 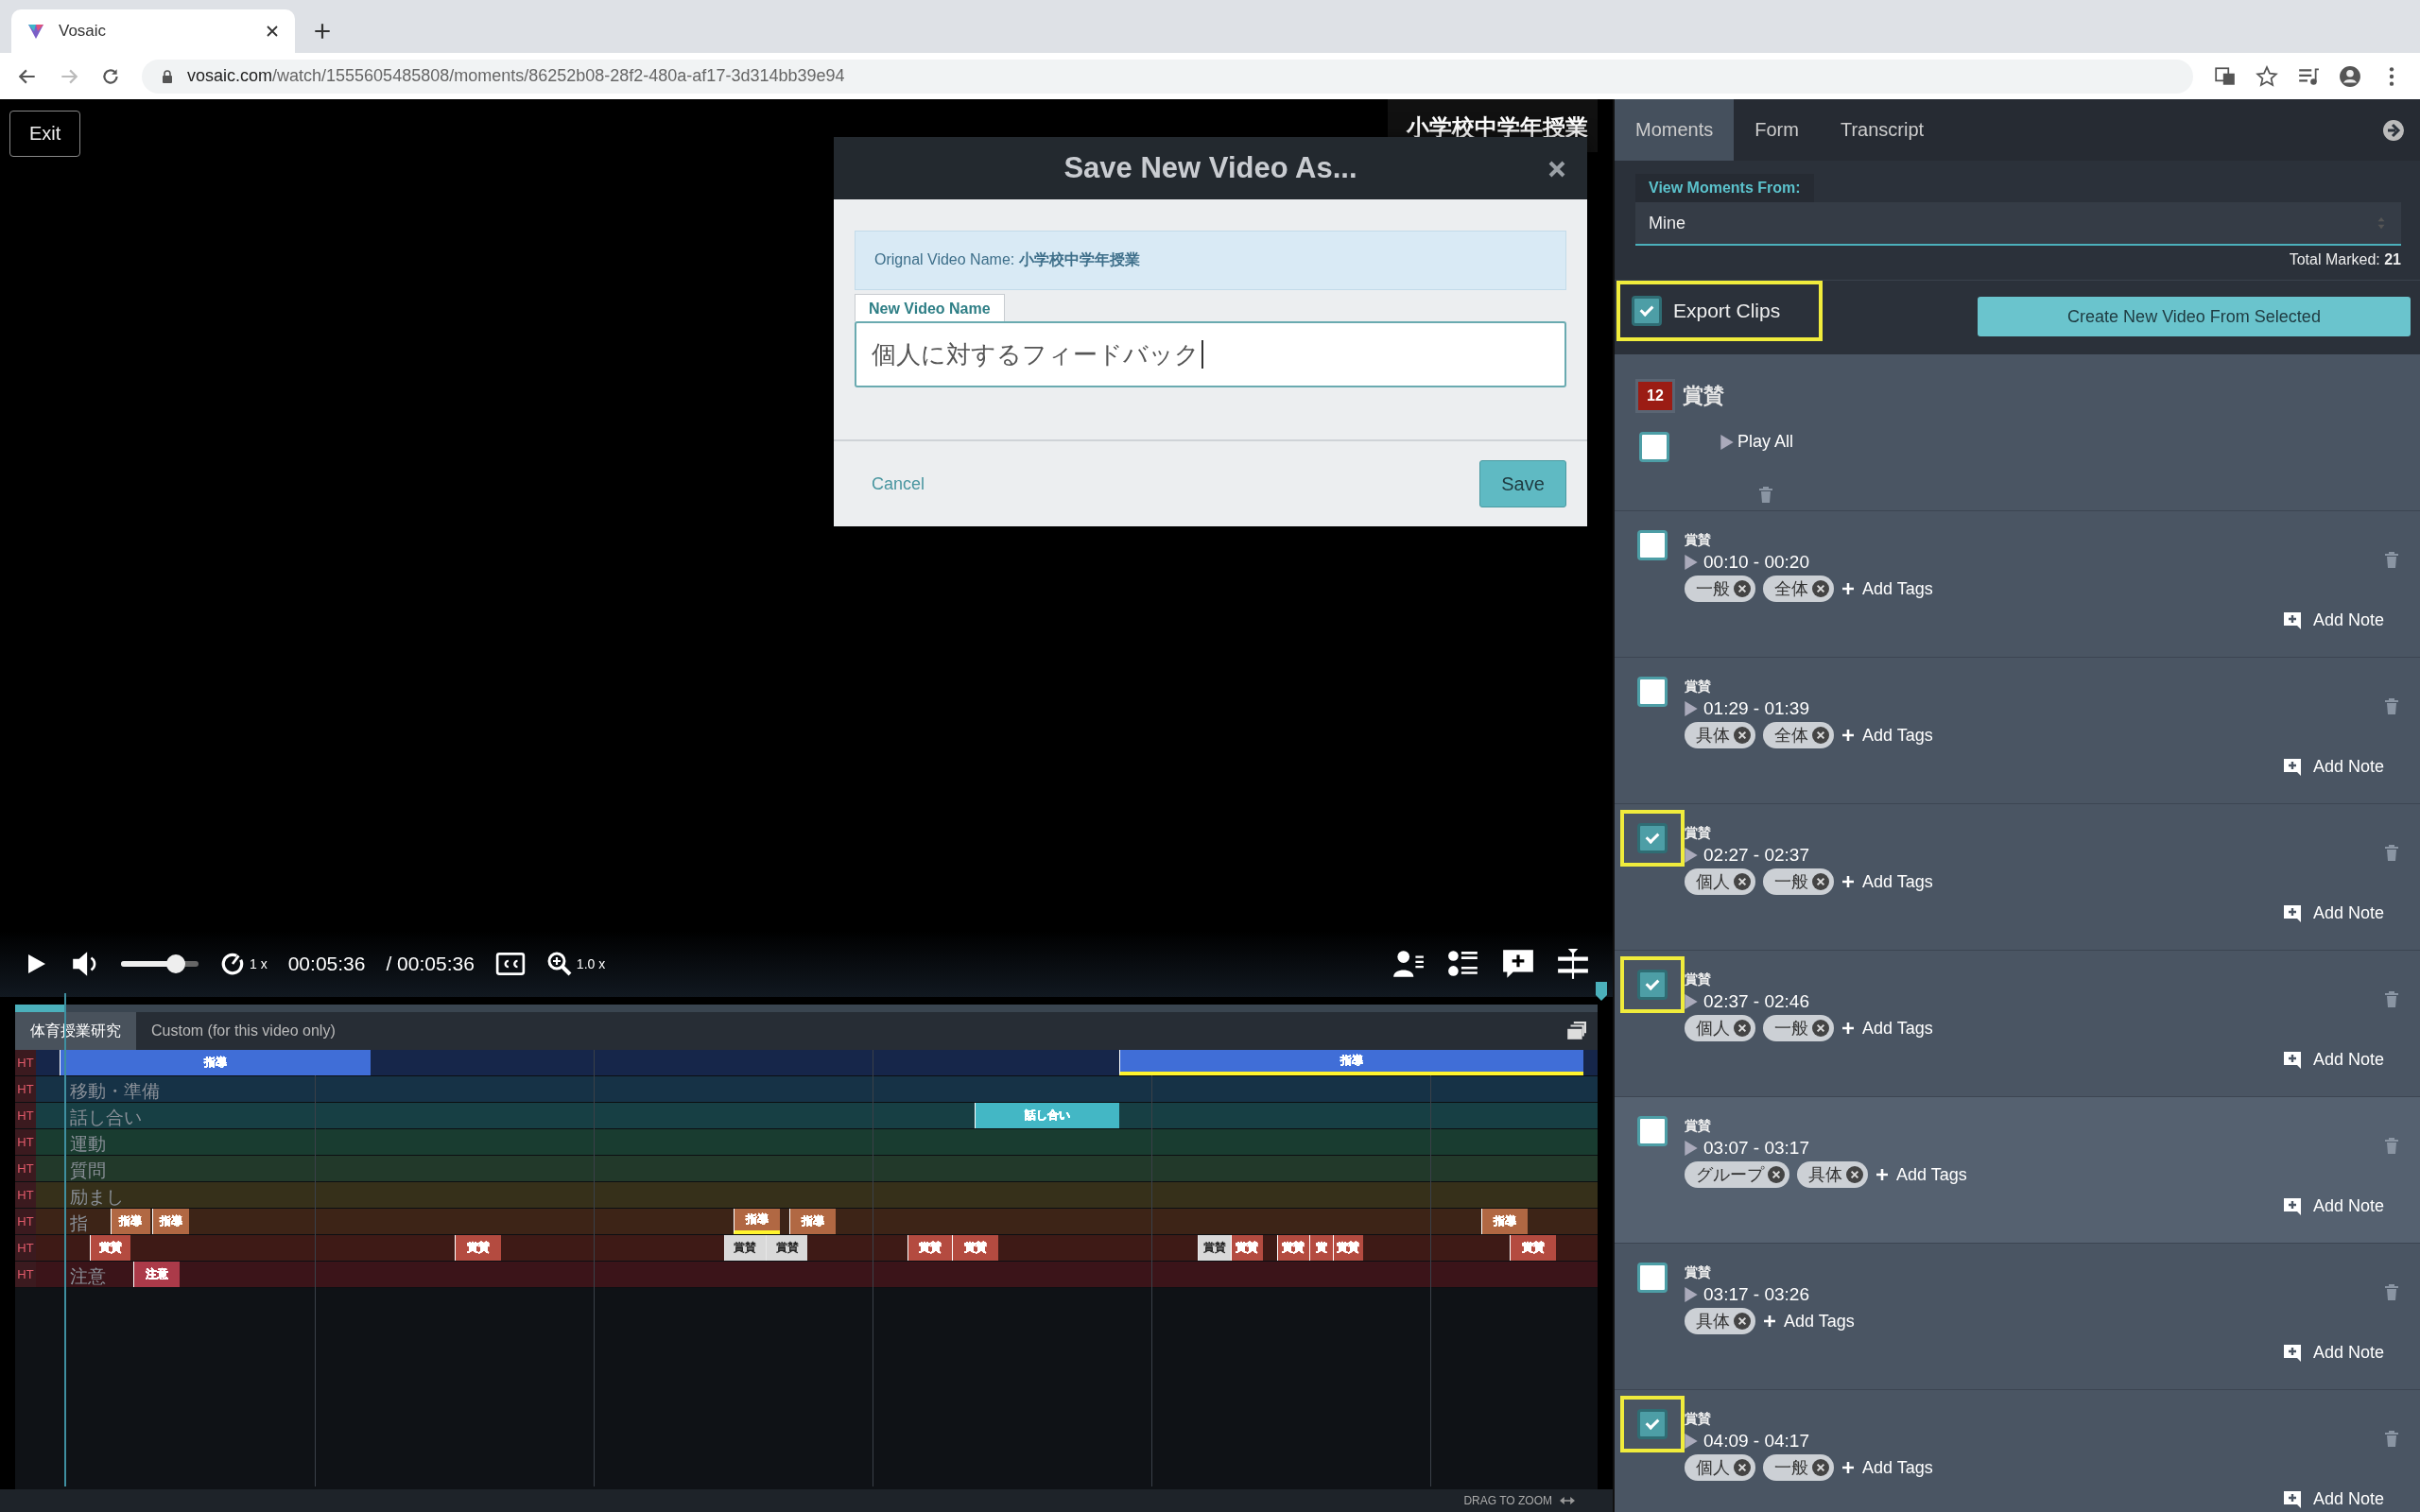 I want to click on browser-tab: Vosaic, so click(x=153, y=31).